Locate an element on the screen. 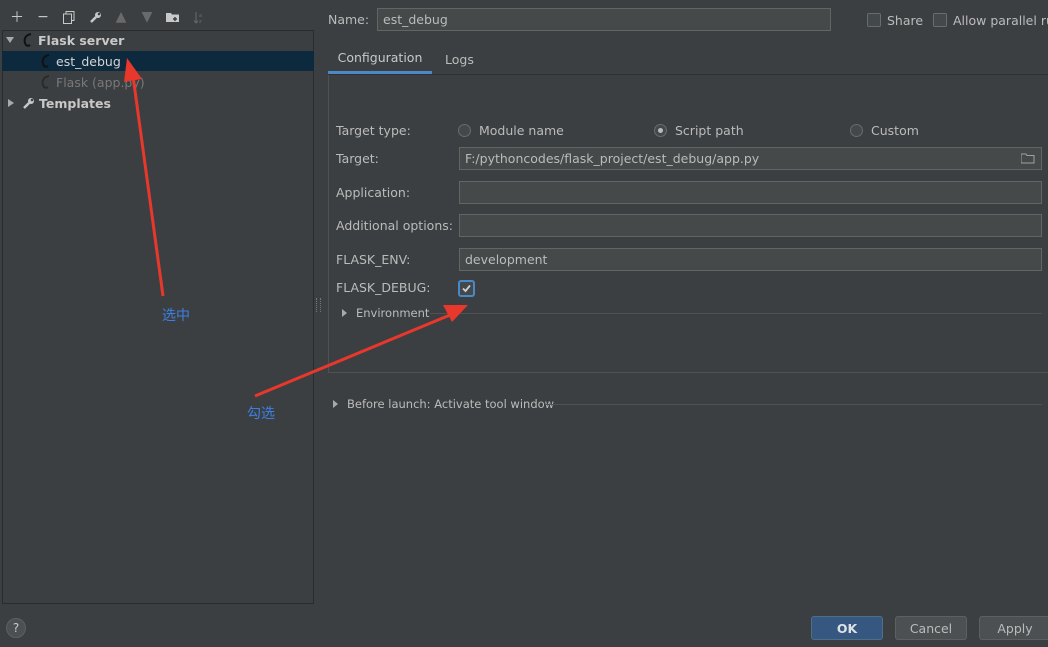 The image size is (1048, 647). environment-section-toggle: Environment is located at coordinates (385, 313).